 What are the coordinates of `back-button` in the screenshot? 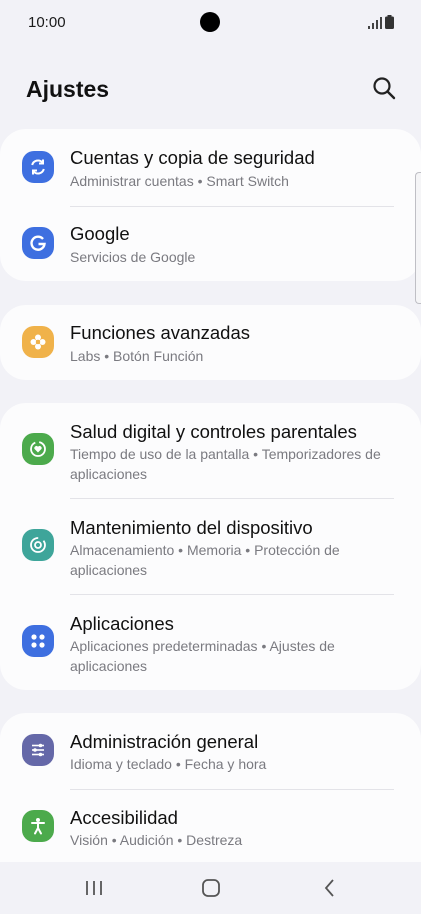 It's located at (330, 888).